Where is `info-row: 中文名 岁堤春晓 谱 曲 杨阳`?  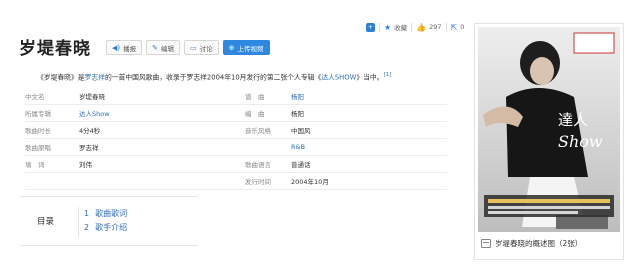
info-row: 中文名 岁堤春晓 谱 曲 杨阳 is located at coordinates (236, 96).